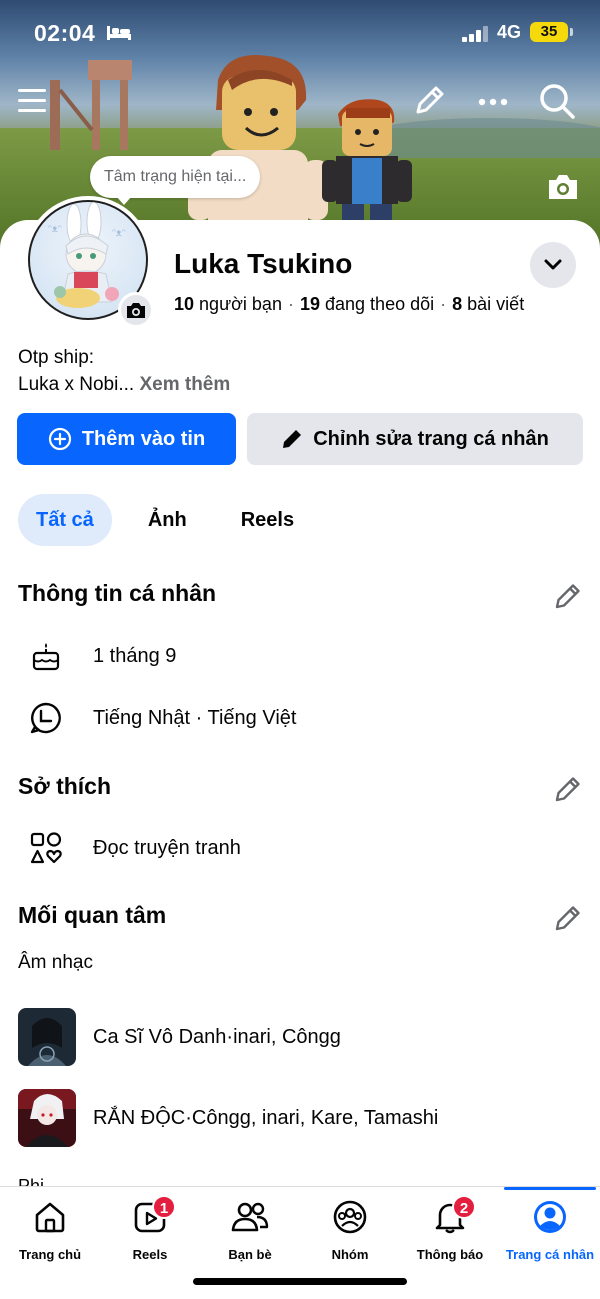 The image size is (600, 1299). What do you see at coordinates (240, 304) in the screenshot?
I see `friends-label: người bạn` at bounding box center [240, 304].